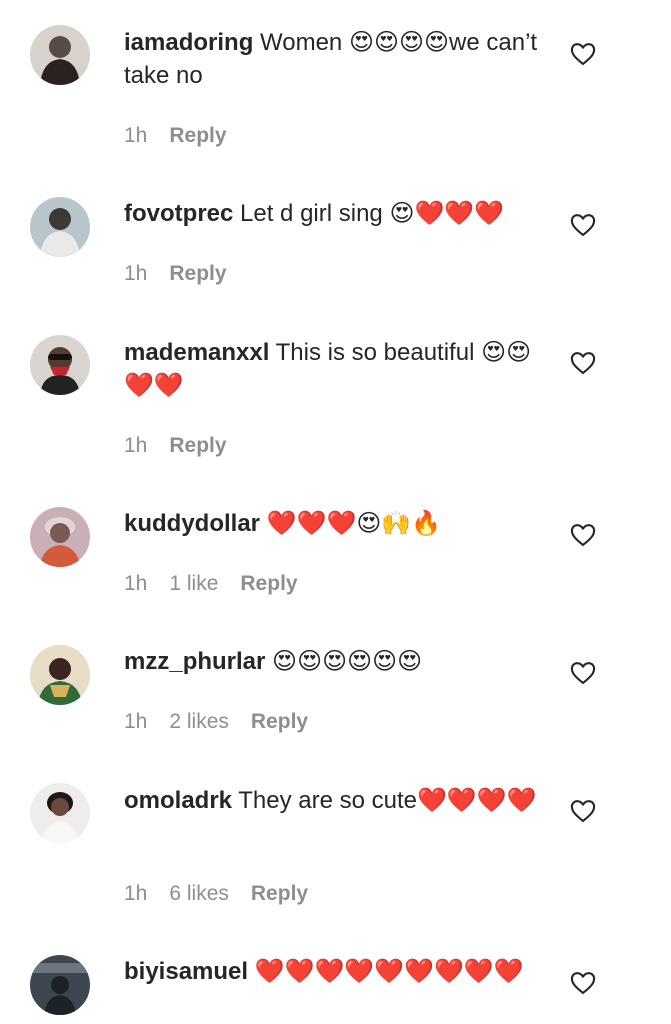  Describe the element at coordinates (186, 971) in the screenshot. I see `comment-username: biyisamuel` at that location.